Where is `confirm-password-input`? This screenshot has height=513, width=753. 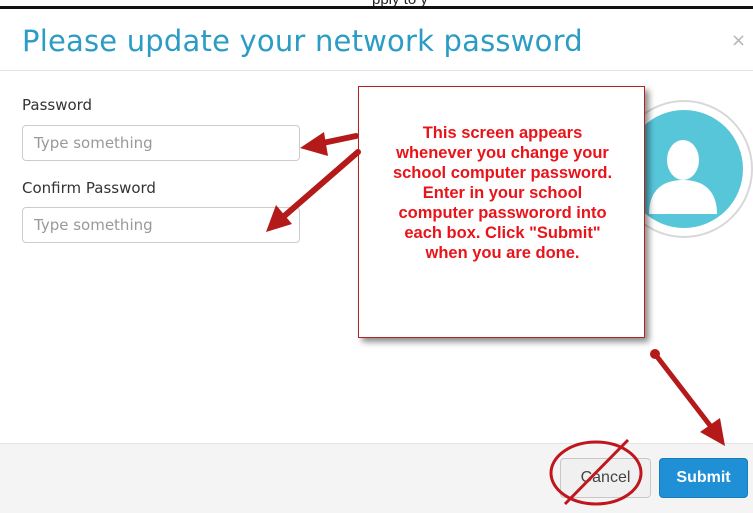 confirm-password-input is located at coordinates (161, 225).